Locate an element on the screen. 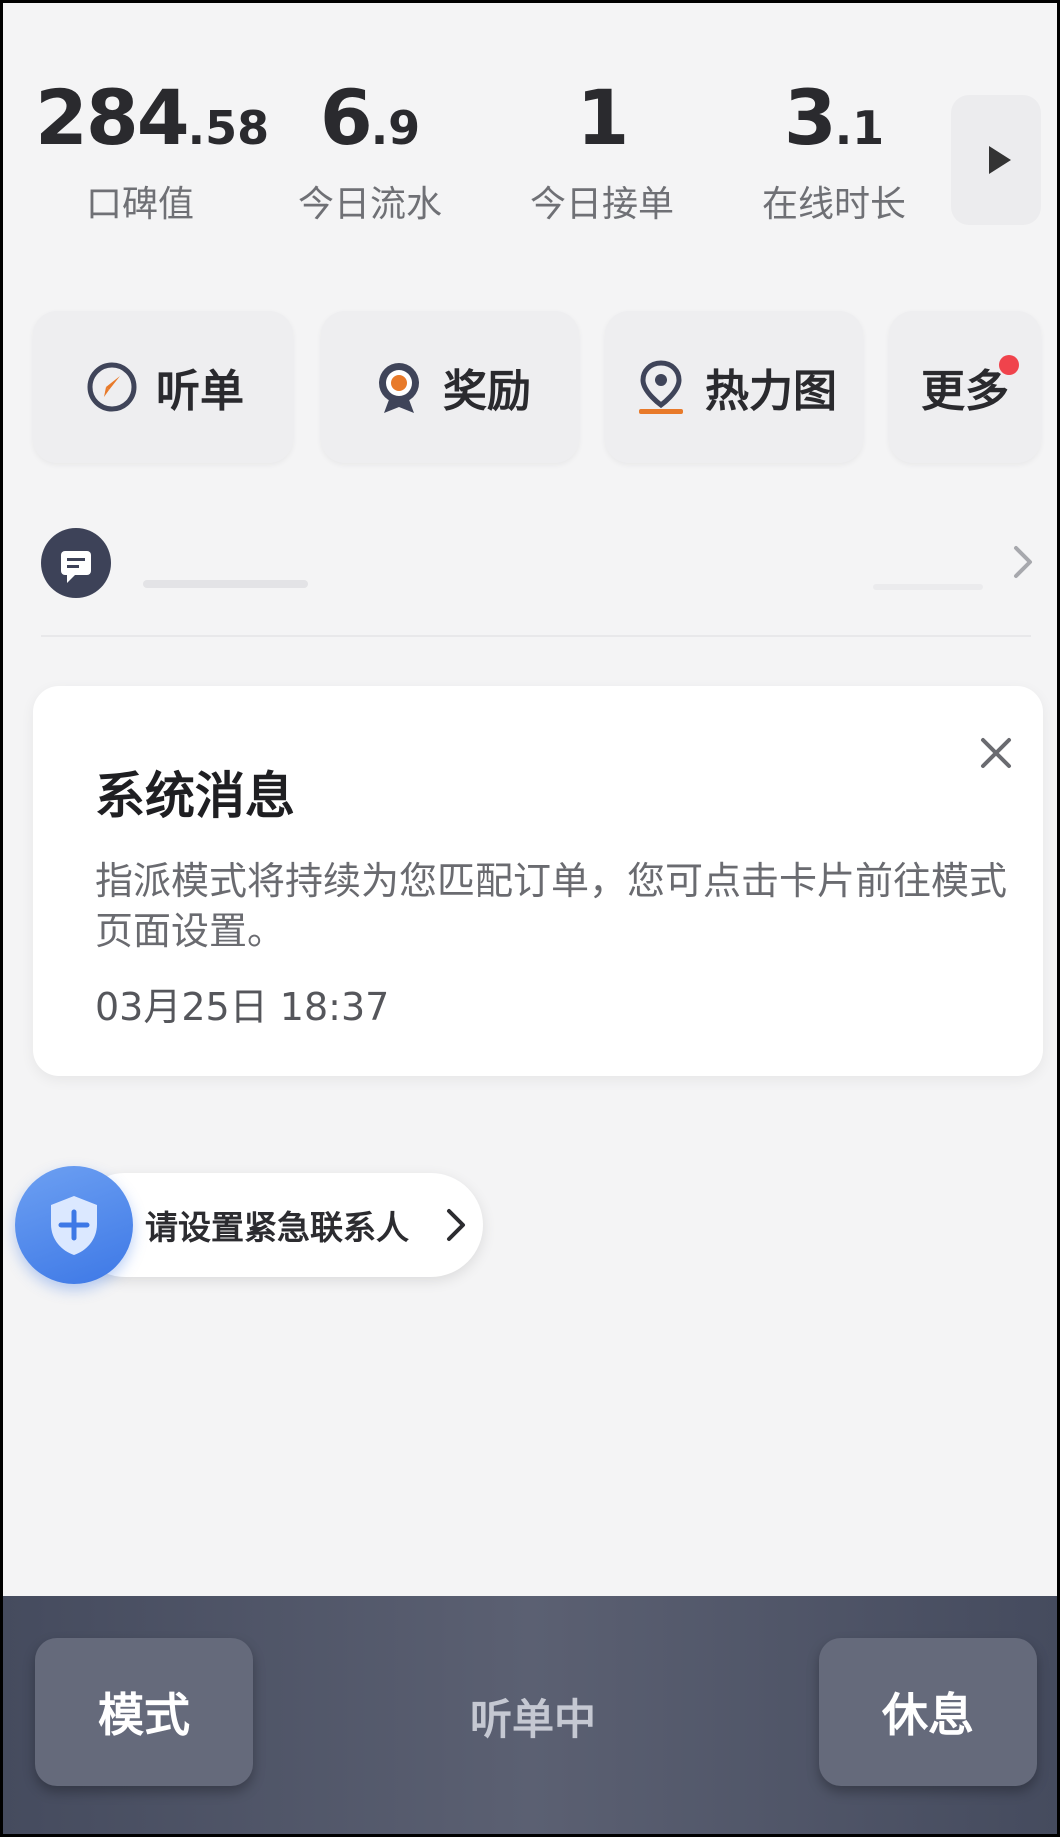  quick-actions: 听单 奖励 热力图 更多 is located at coordinates (530, 387).